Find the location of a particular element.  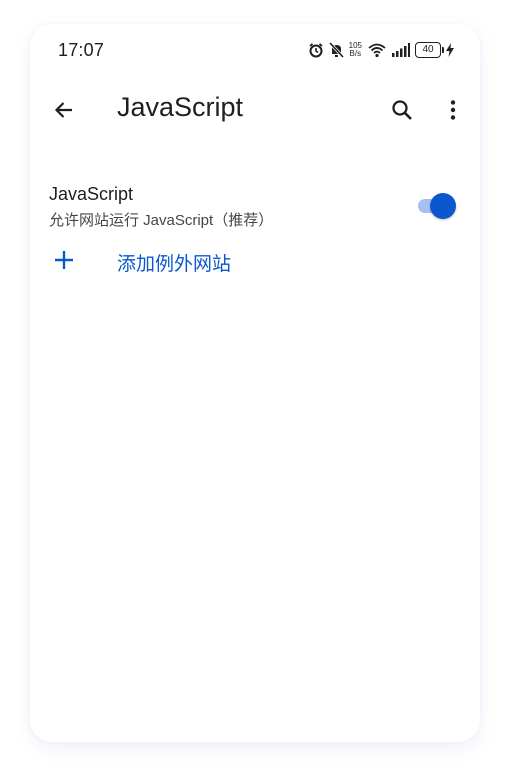

wifi-icon is located at coordinates (377, 50).